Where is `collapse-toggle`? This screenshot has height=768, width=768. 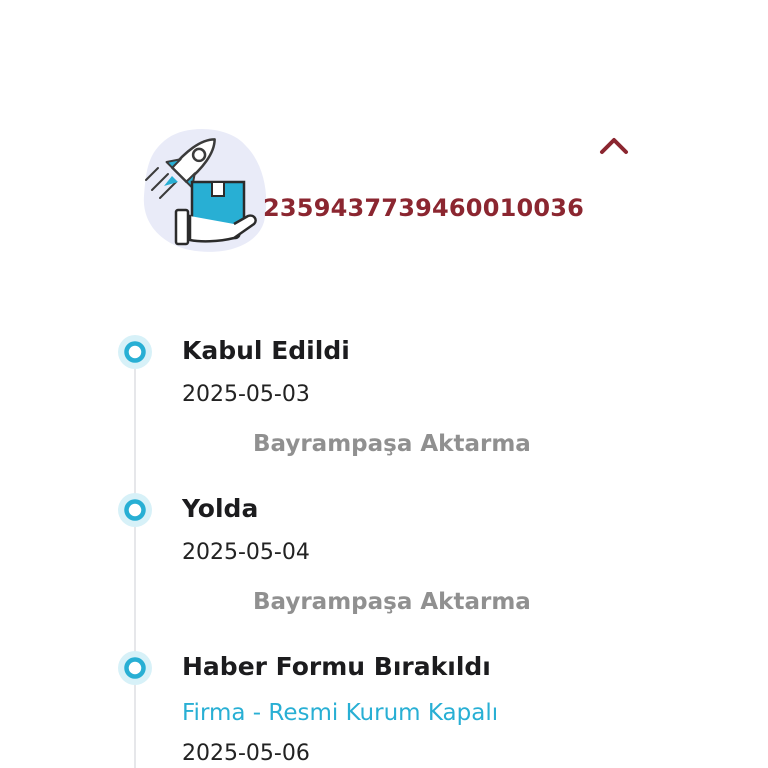
collapse-toggle is located at coordinates (614, 145).